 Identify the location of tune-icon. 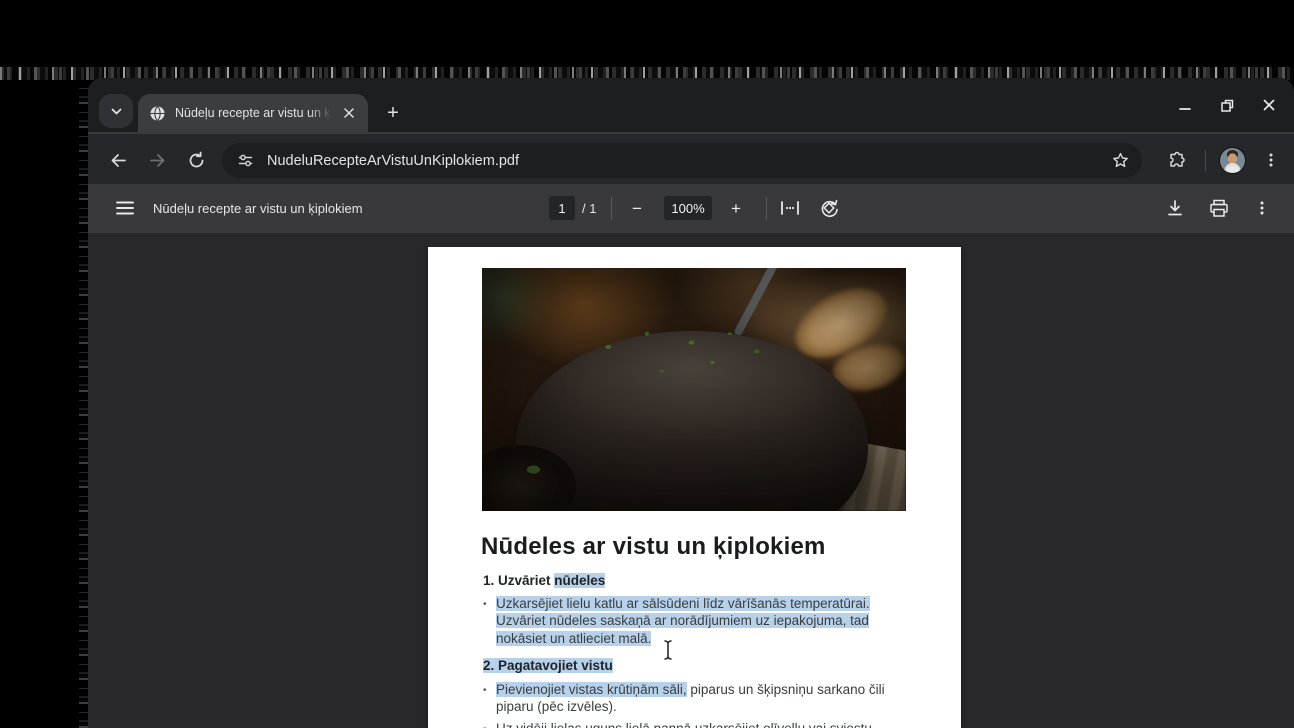
(245, 160).